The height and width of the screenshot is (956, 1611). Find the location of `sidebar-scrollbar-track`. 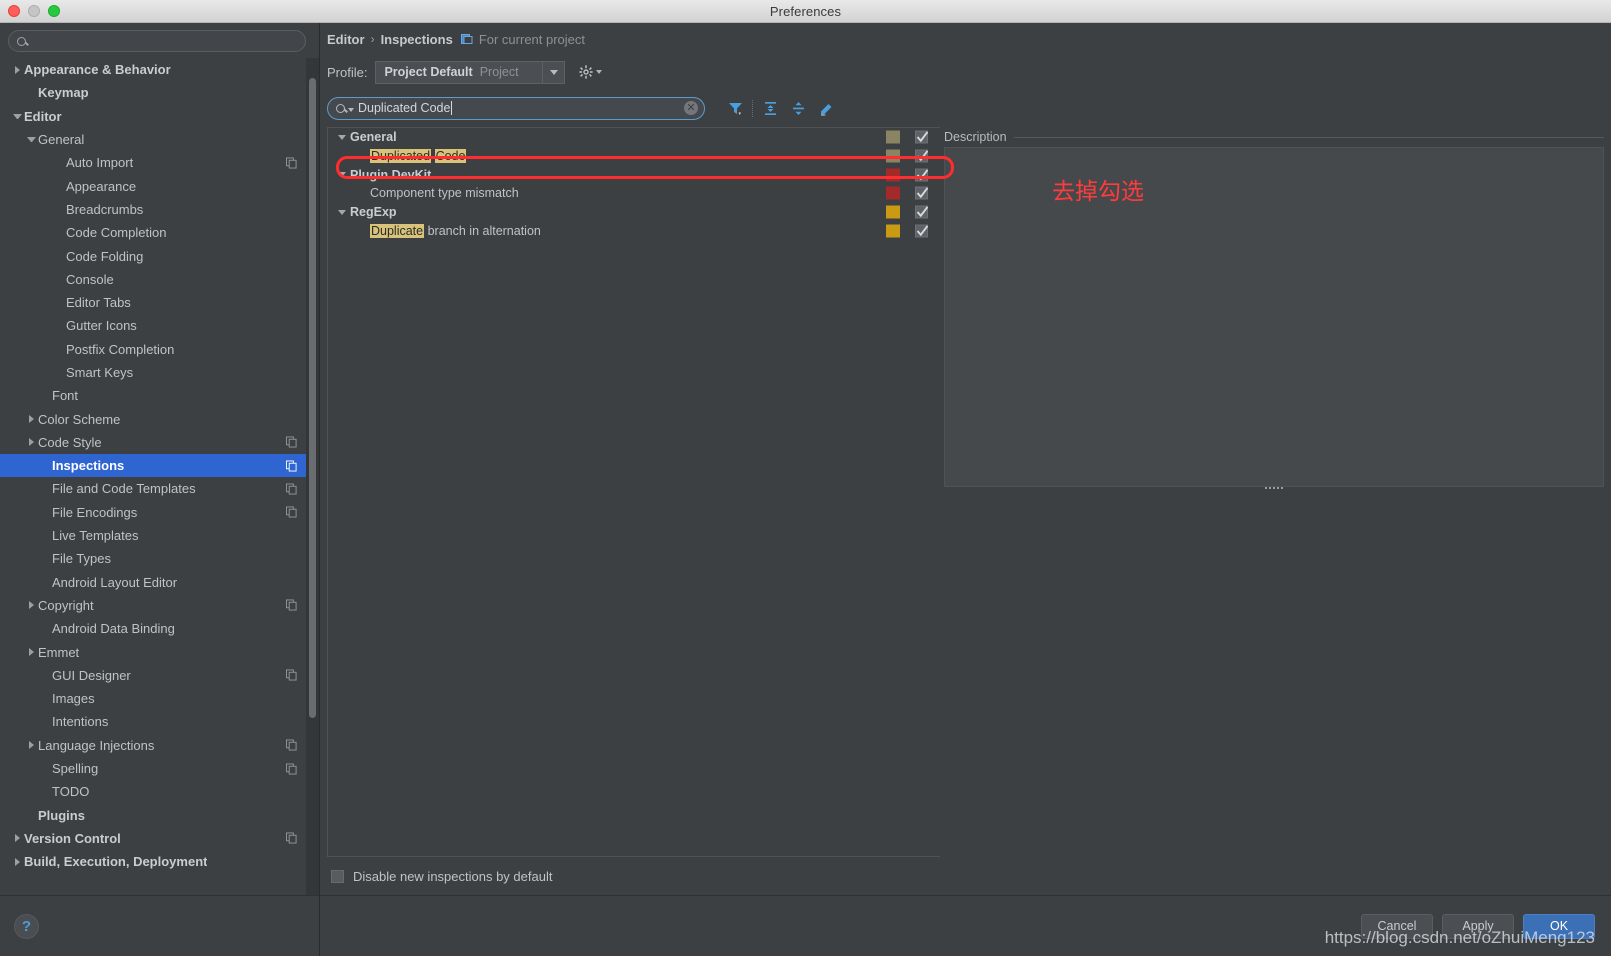

sidebar-scrollbar-track is located at coordinates (312, 476).